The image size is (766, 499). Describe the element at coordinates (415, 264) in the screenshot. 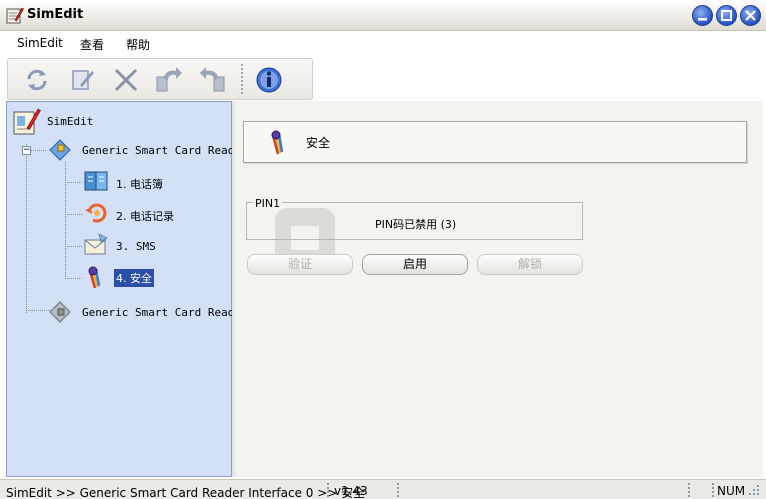

I see `enable-button: 启用` at that location.